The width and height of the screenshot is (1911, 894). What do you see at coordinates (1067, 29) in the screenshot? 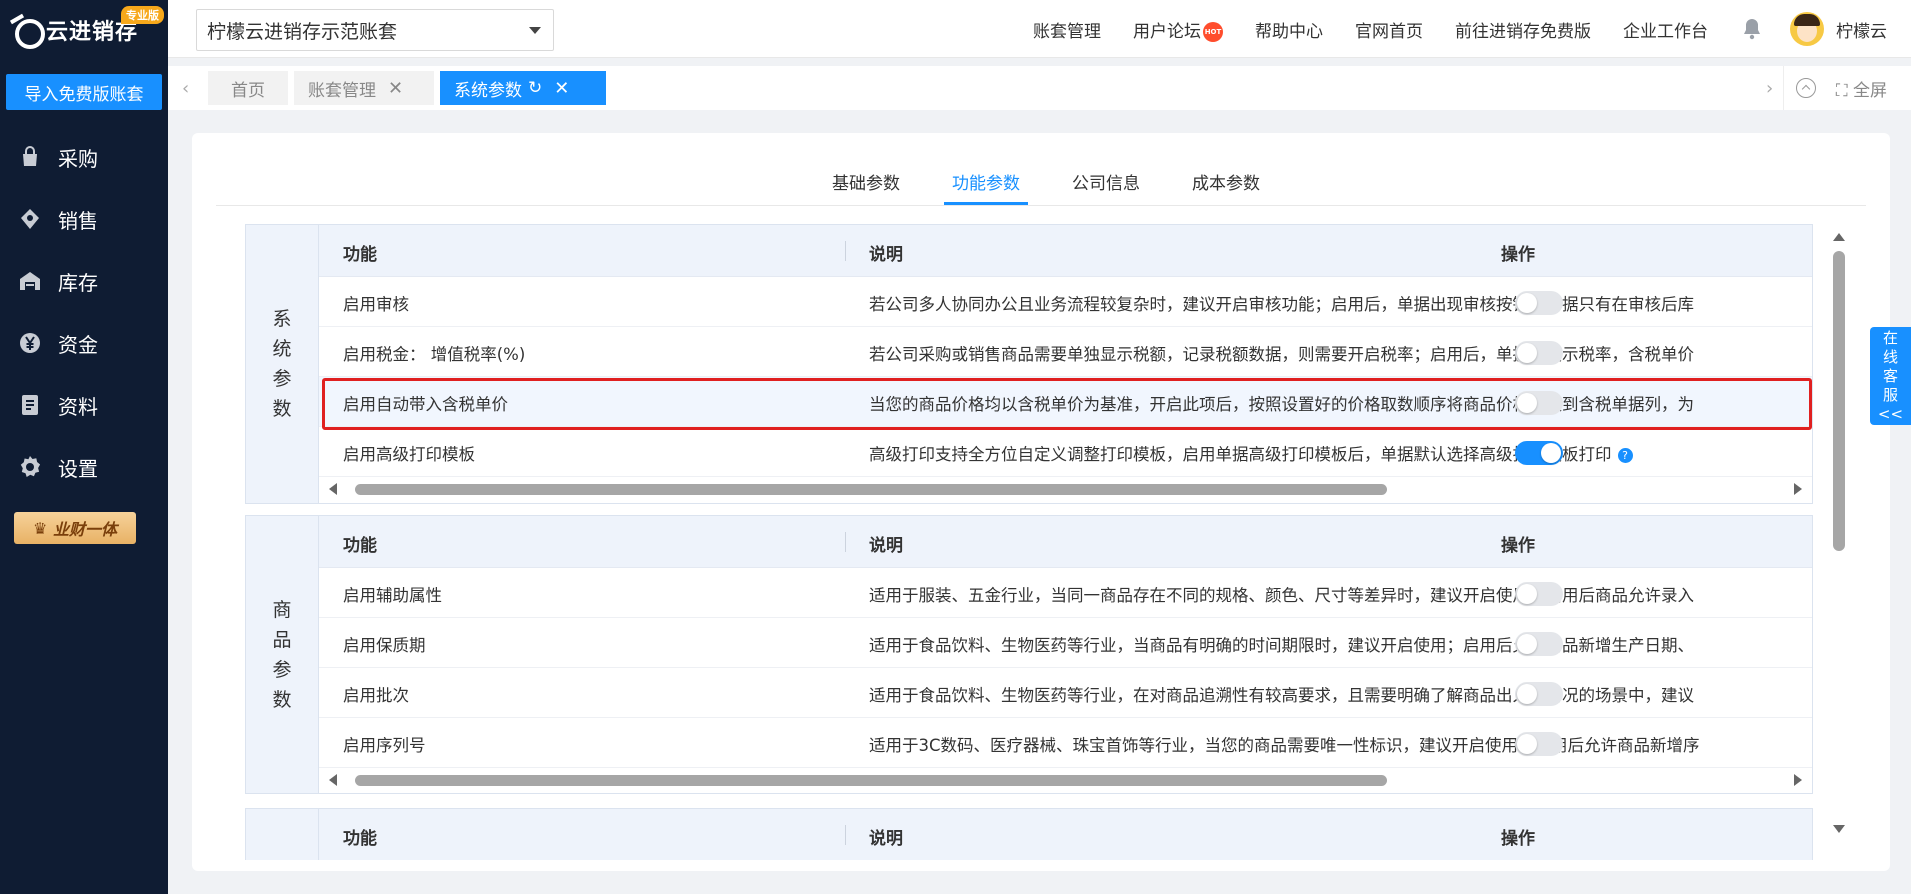
I see `nav-account-management: 账套管理` at bounding box center [1067, 29].